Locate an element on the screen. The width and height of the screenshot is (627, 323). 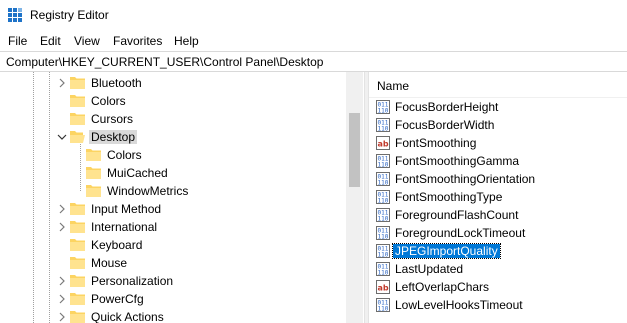
value-row: 011 110 LastUpdated is located at coordinates (498, 269).